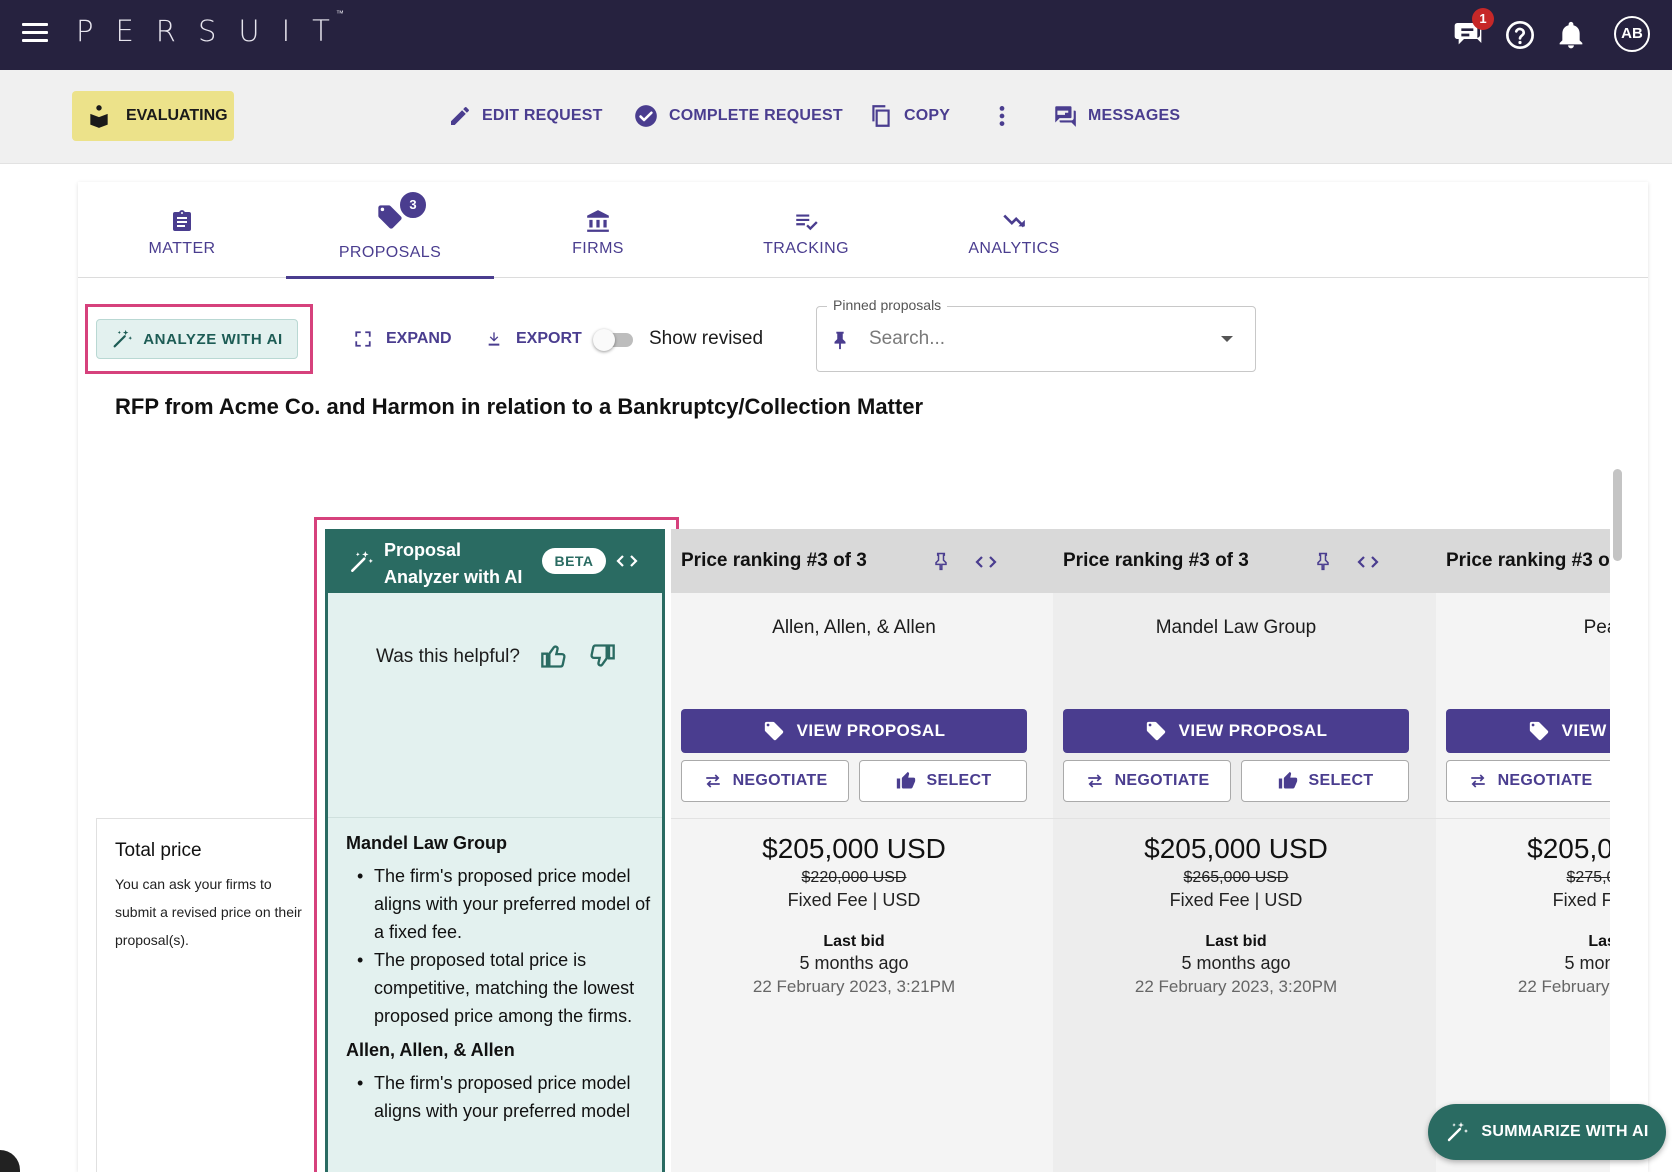 The image size is (1672, 1172). What do you see at coordinates (10, 1161) in the screenshot?
I see `window-corner` at bounding box center [10, 1161].